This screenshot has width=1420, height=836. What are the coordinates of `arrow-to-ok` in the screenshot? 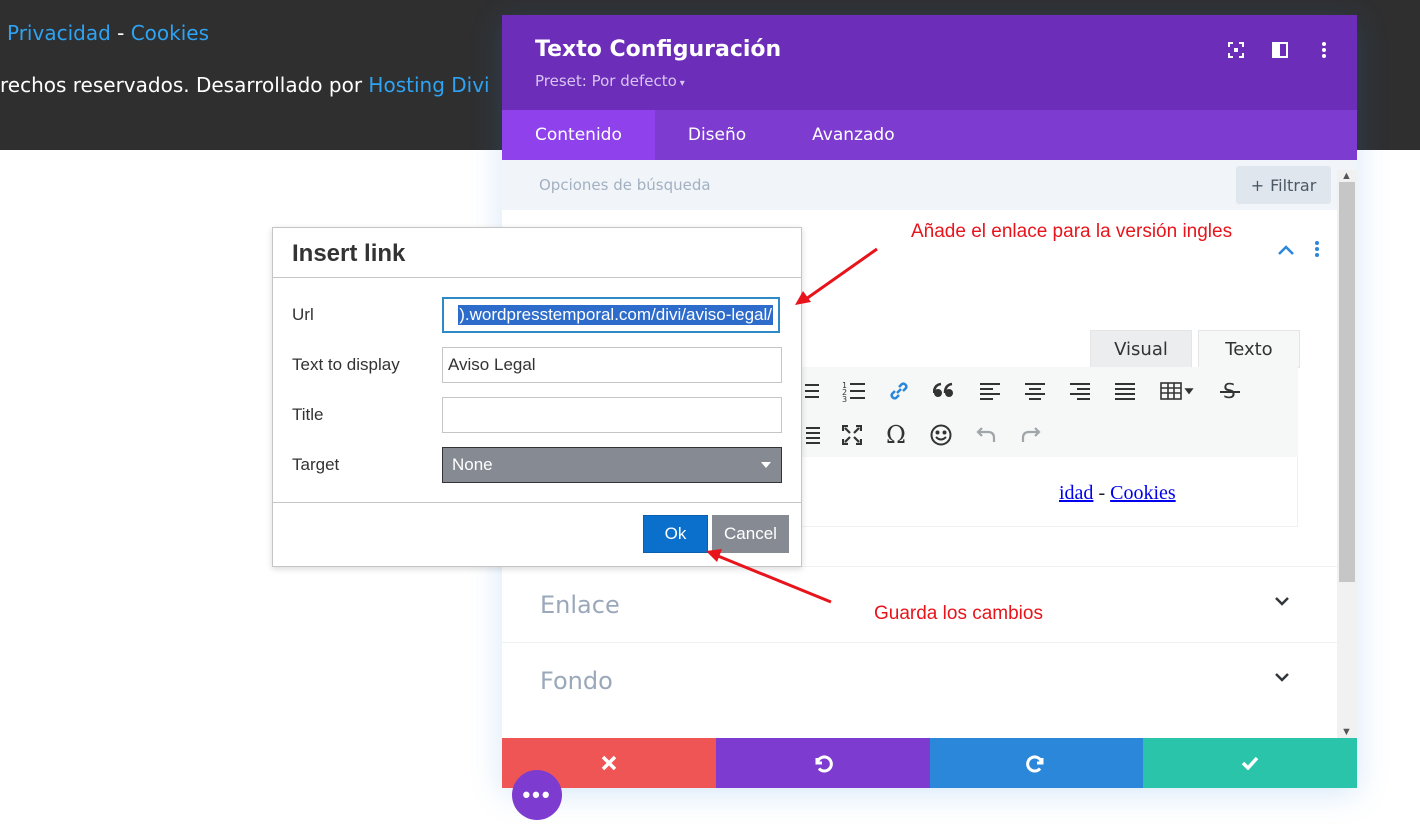 It's located at (774, 579).